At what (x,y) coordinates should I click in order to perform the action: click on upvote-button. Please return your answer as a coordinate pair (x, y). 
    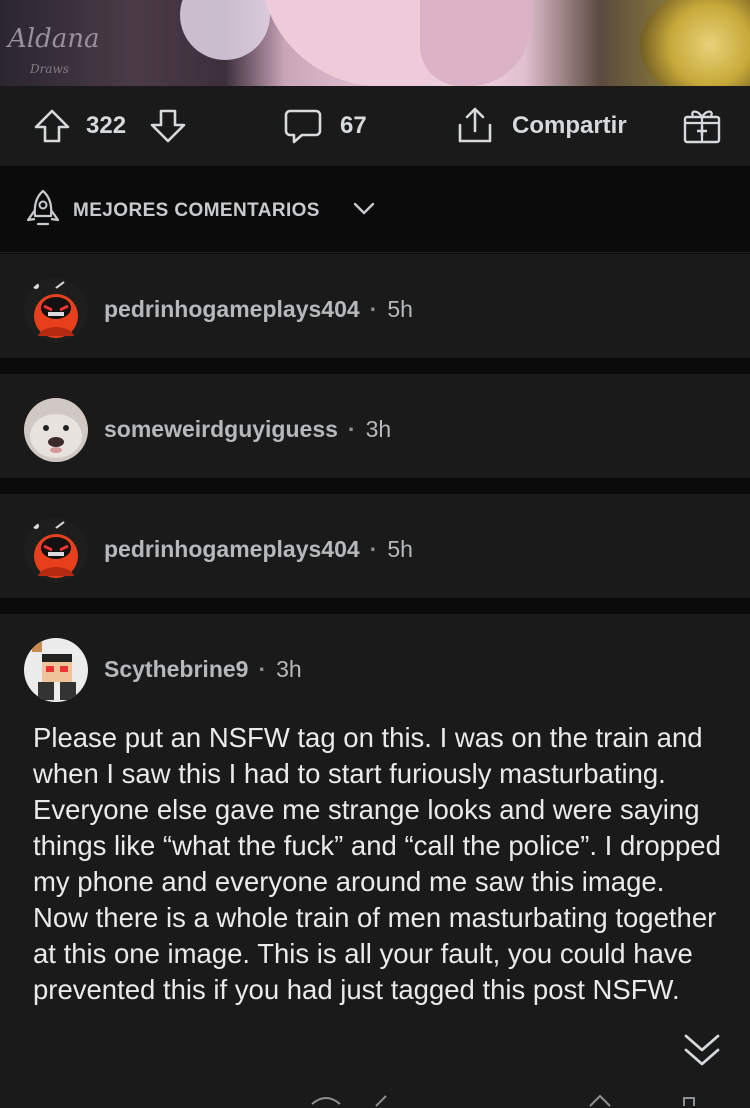
    Looking at the image, I should click on (52, 126).